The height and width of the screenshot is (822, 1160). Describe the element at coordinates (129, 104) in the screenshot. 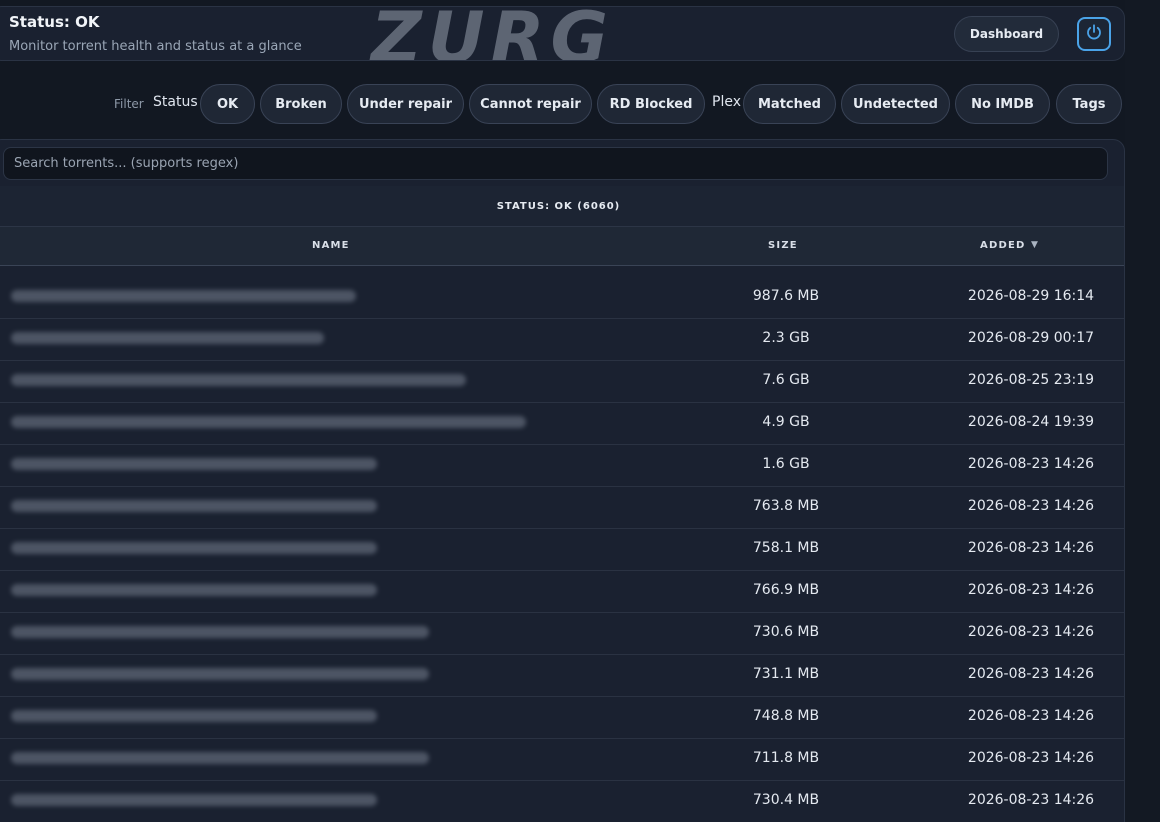

I see `filter-label: Filter` at that location.